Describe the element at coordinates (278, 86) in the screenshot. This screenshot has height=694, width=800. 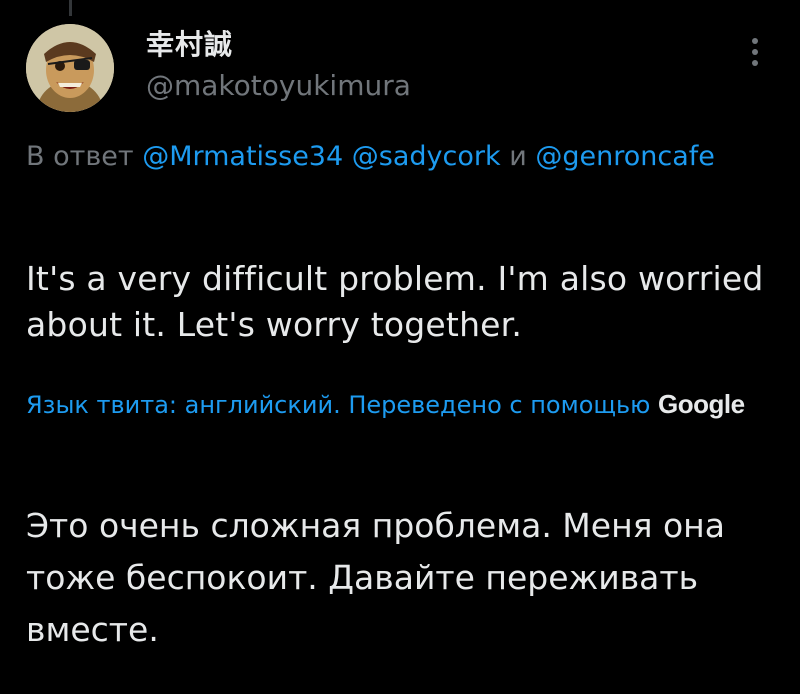
I see `author-handle: @makotoyukimura` at that location.